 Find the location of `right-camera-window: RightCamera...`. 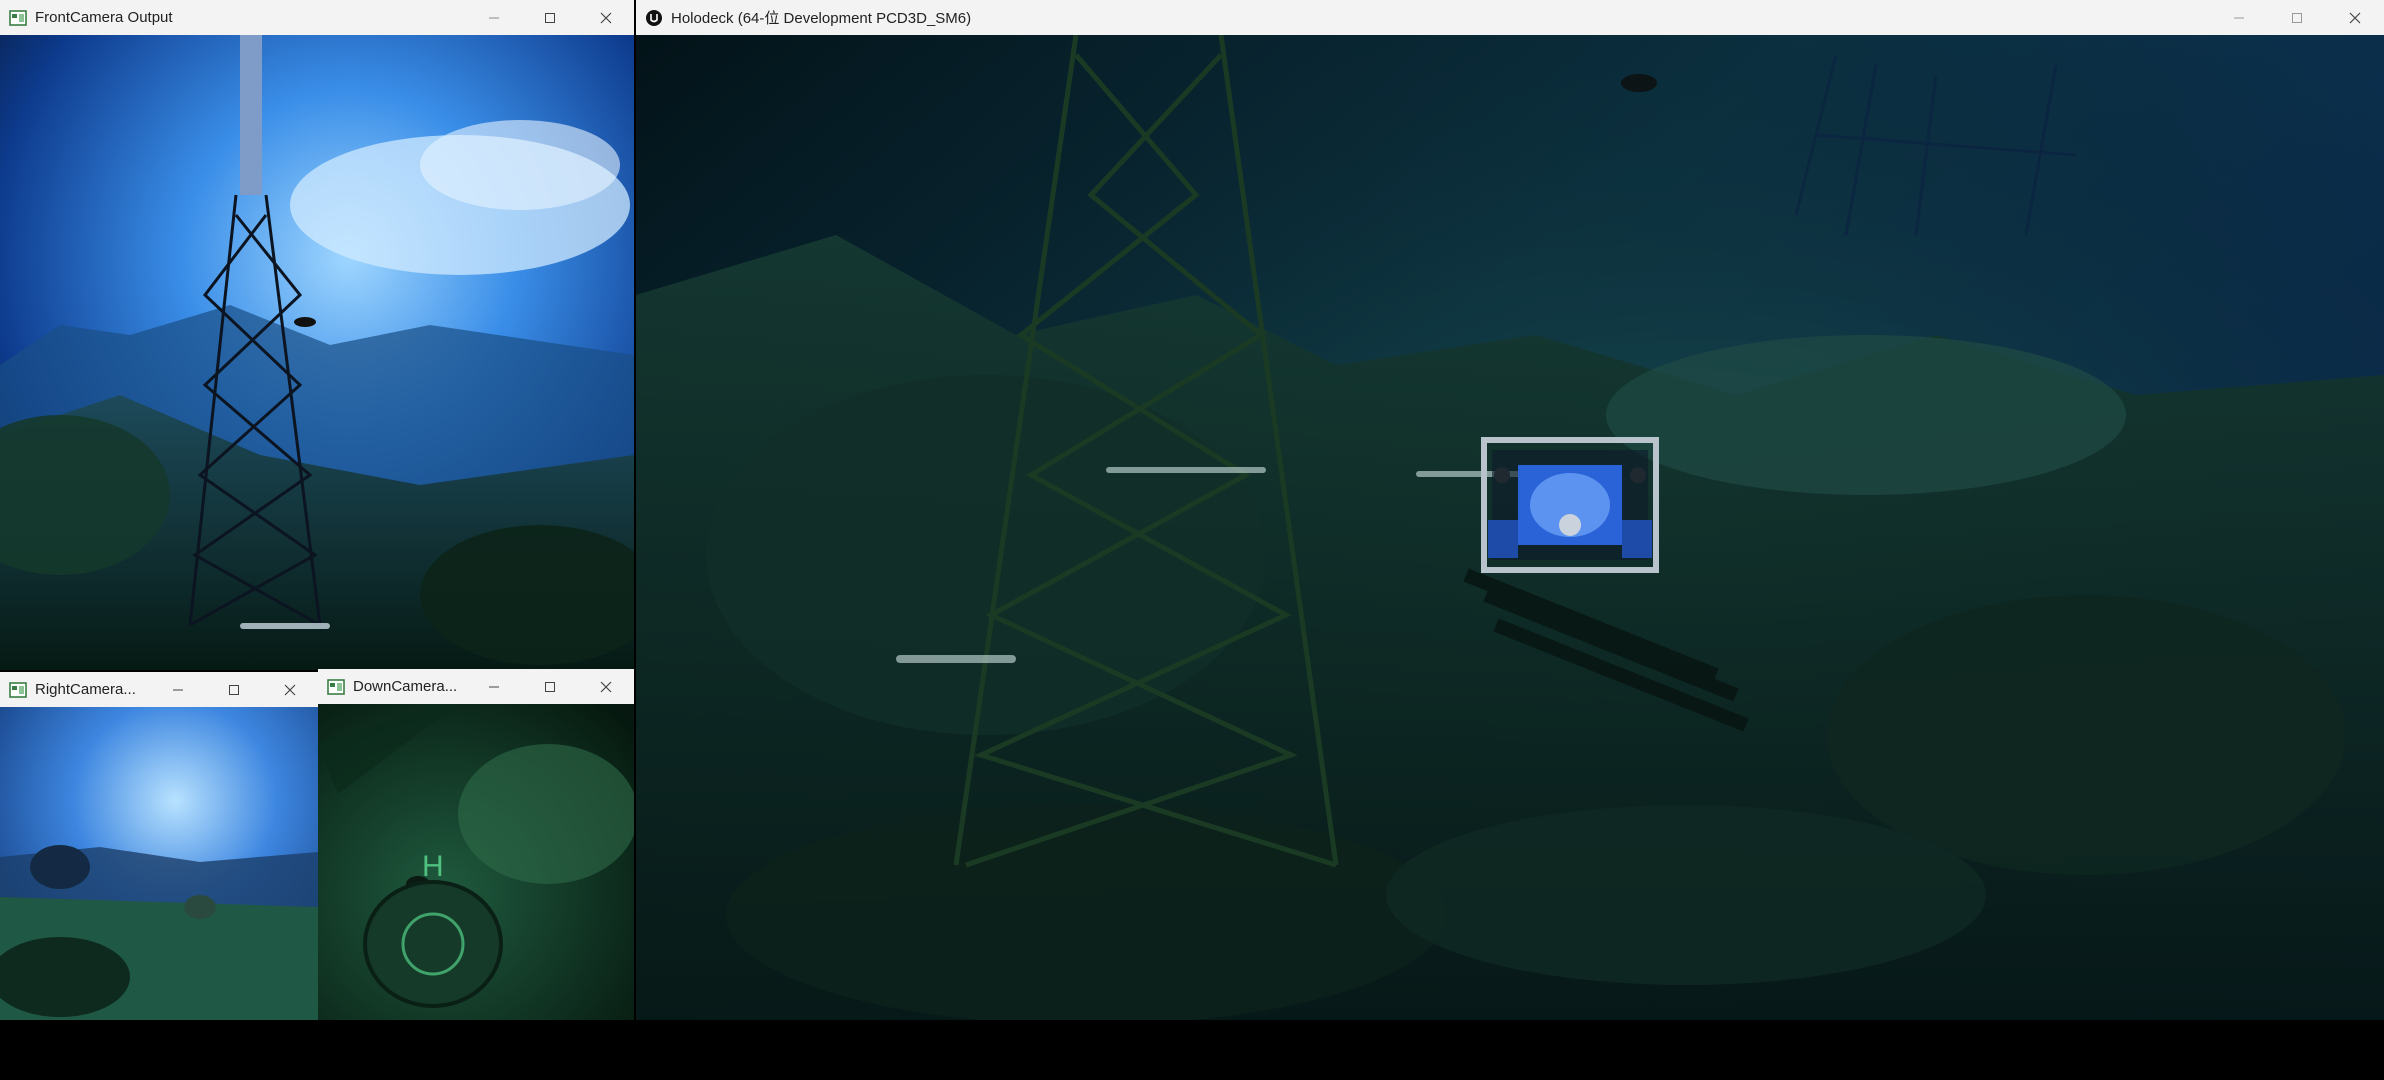

right-camera-window: RightCamera... is located at coordinates (159, 846).